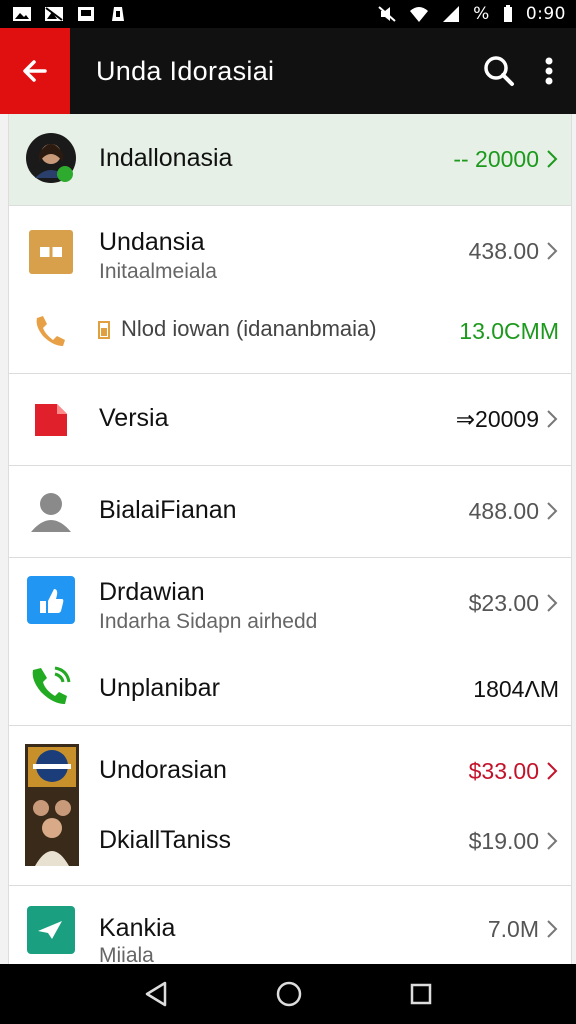  I want to click on item-title: Versia, so click(134, 418).